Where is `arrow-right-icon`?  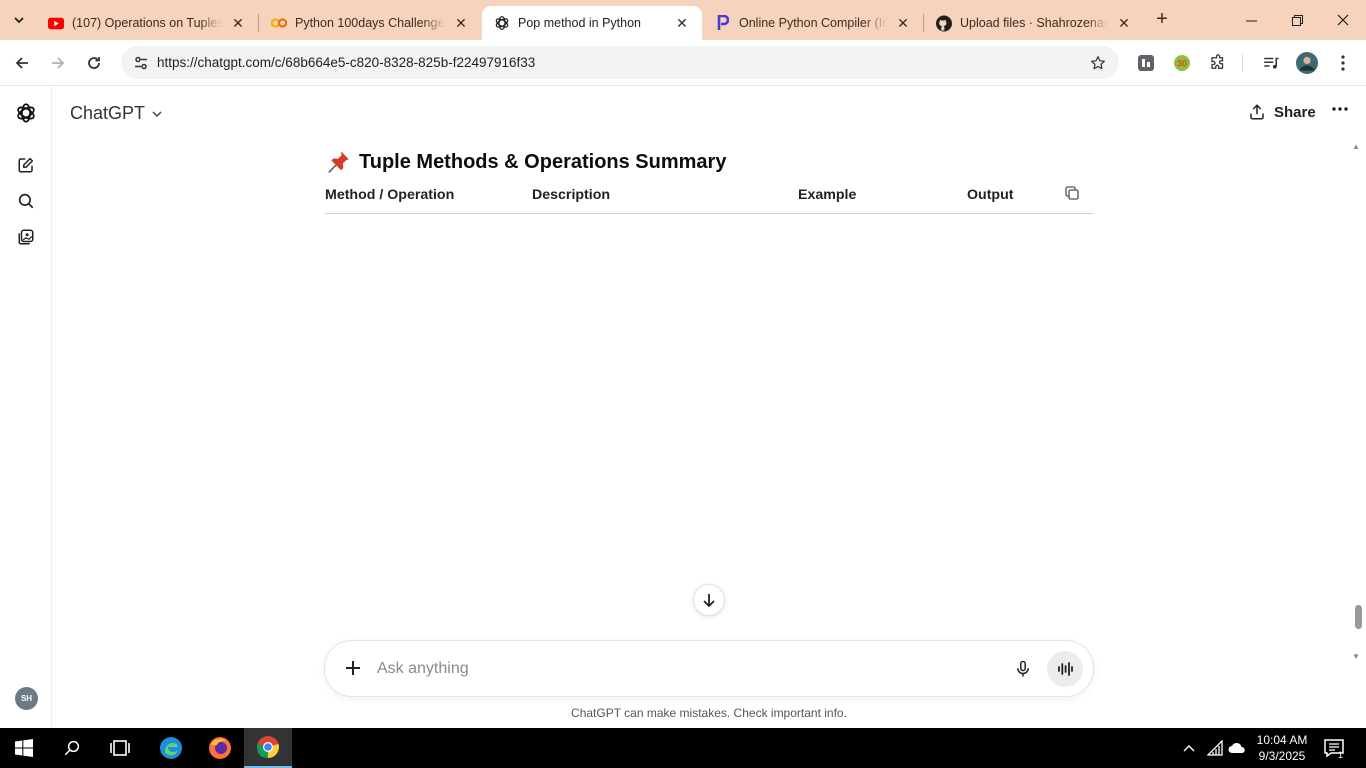 arrow-right-icon is located at coordinates (58, 63).